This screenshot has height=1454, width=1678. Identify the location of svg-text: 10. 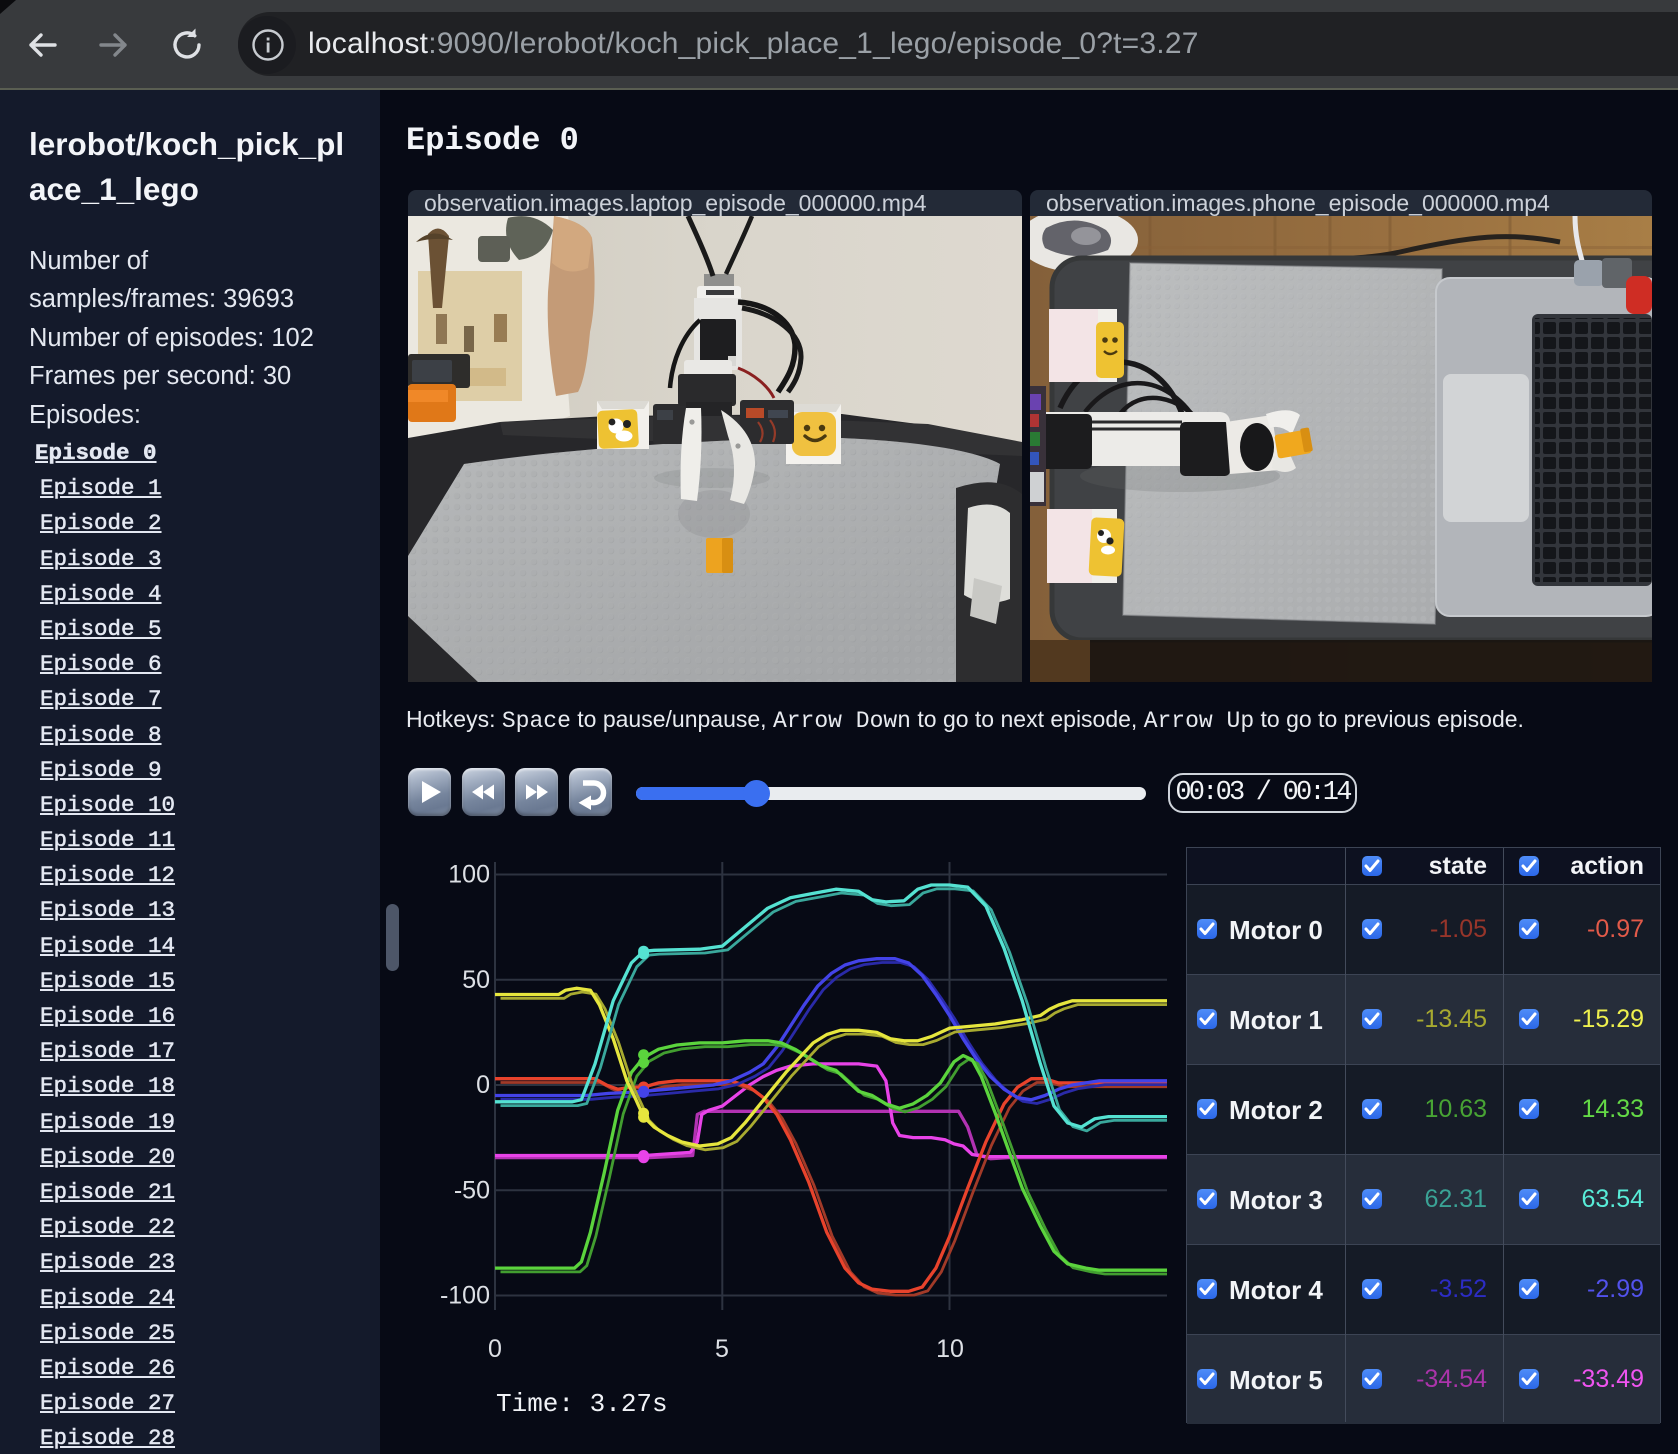
(950, 1349).